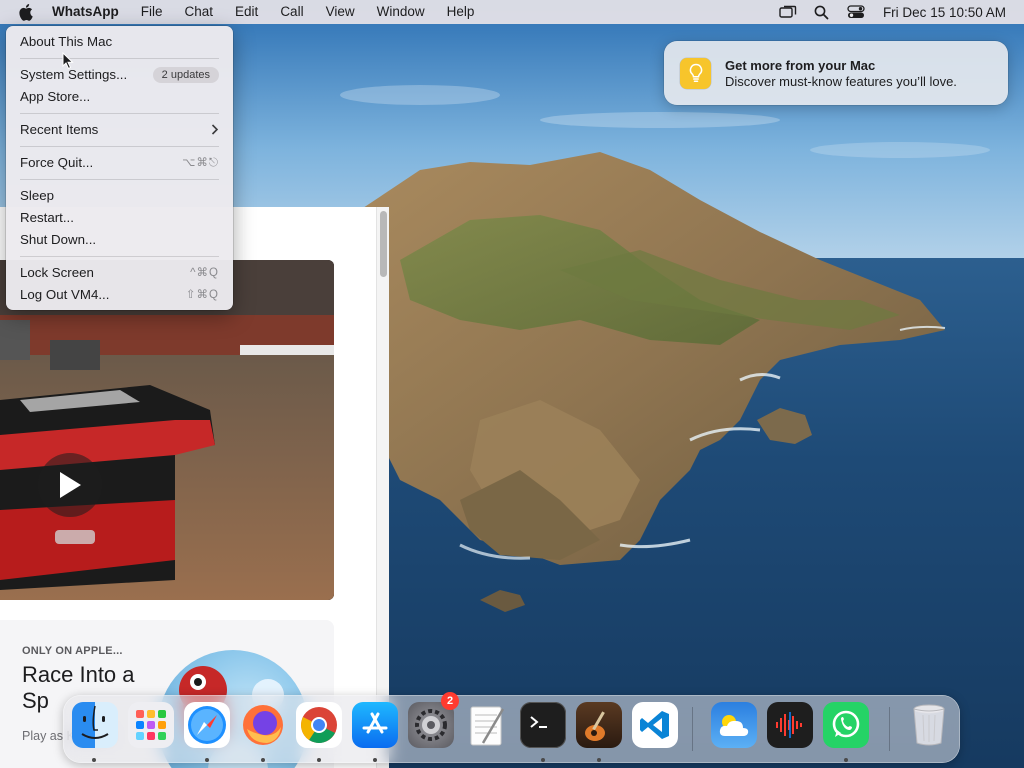  I want to click on trash-icon, so click(929, 725).